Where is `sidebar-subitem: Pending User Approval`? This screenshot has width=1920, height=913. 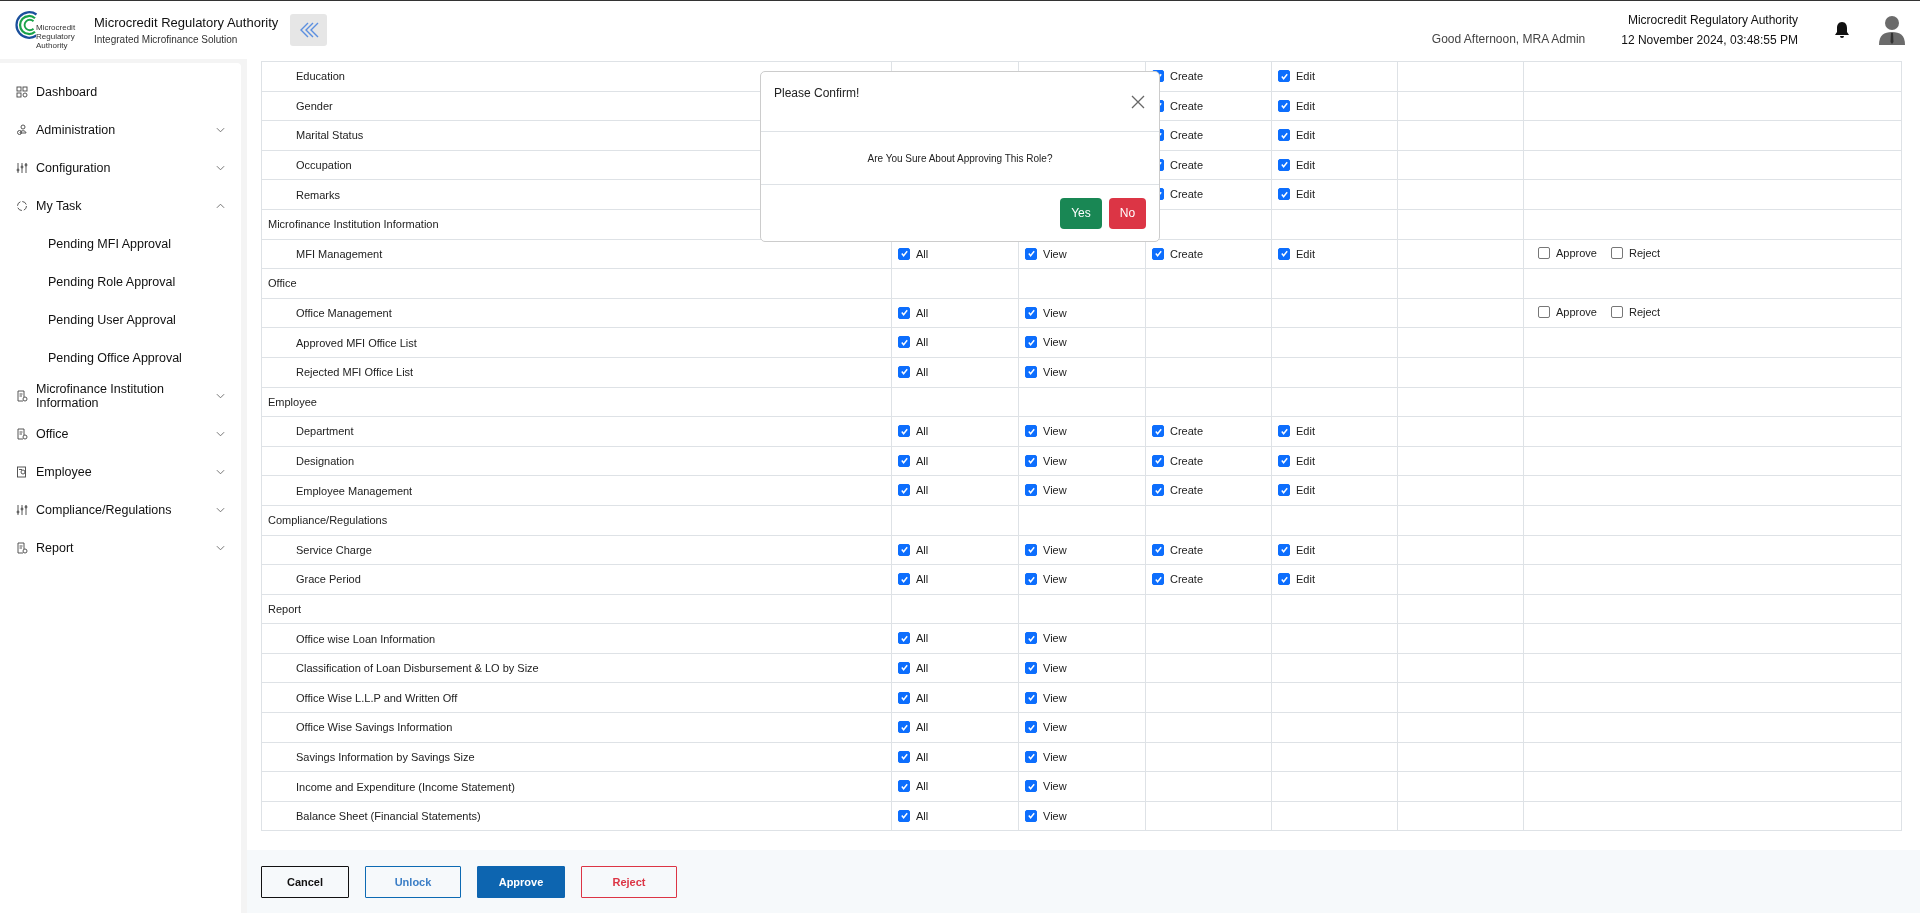
sidebar-subitem: Pending User Approval is located at coordinates (120, 320).